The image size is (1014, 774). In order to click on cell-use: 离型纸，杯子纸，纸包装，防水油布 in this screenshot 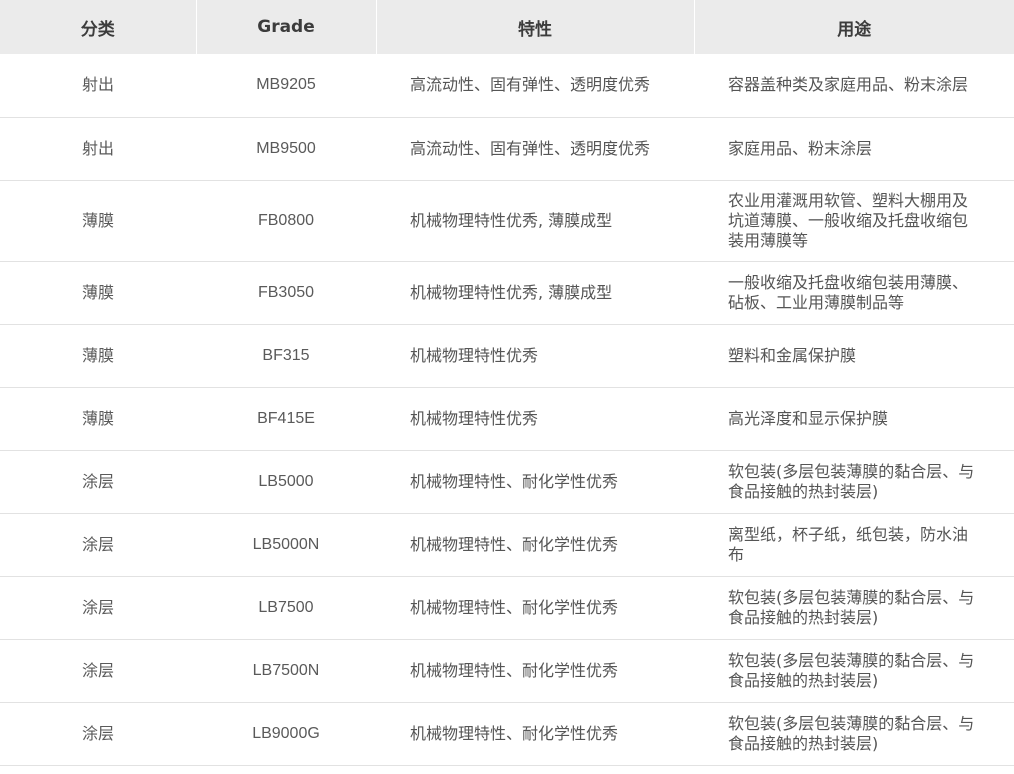, I will do `click(854, 545)`.